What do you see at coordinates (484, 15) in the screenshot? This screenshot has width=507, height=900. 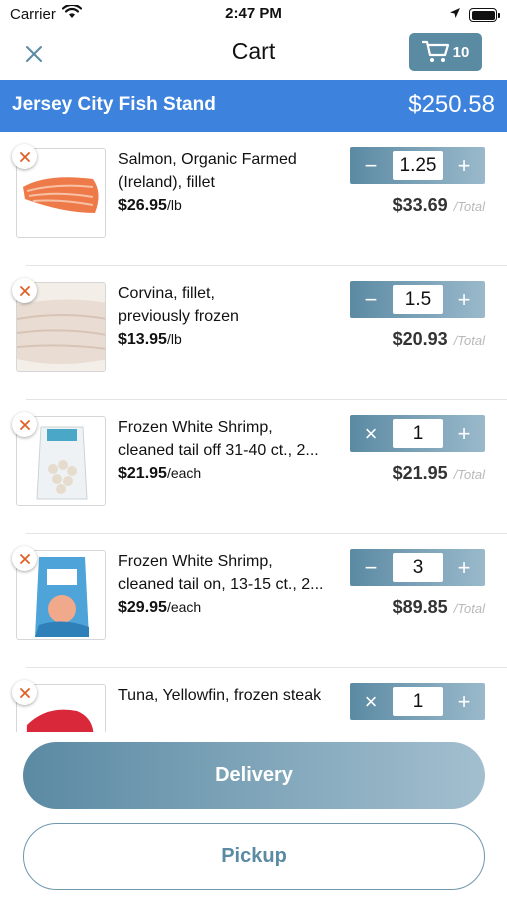 I see `battery-icon` at bounding box center [484, 15].